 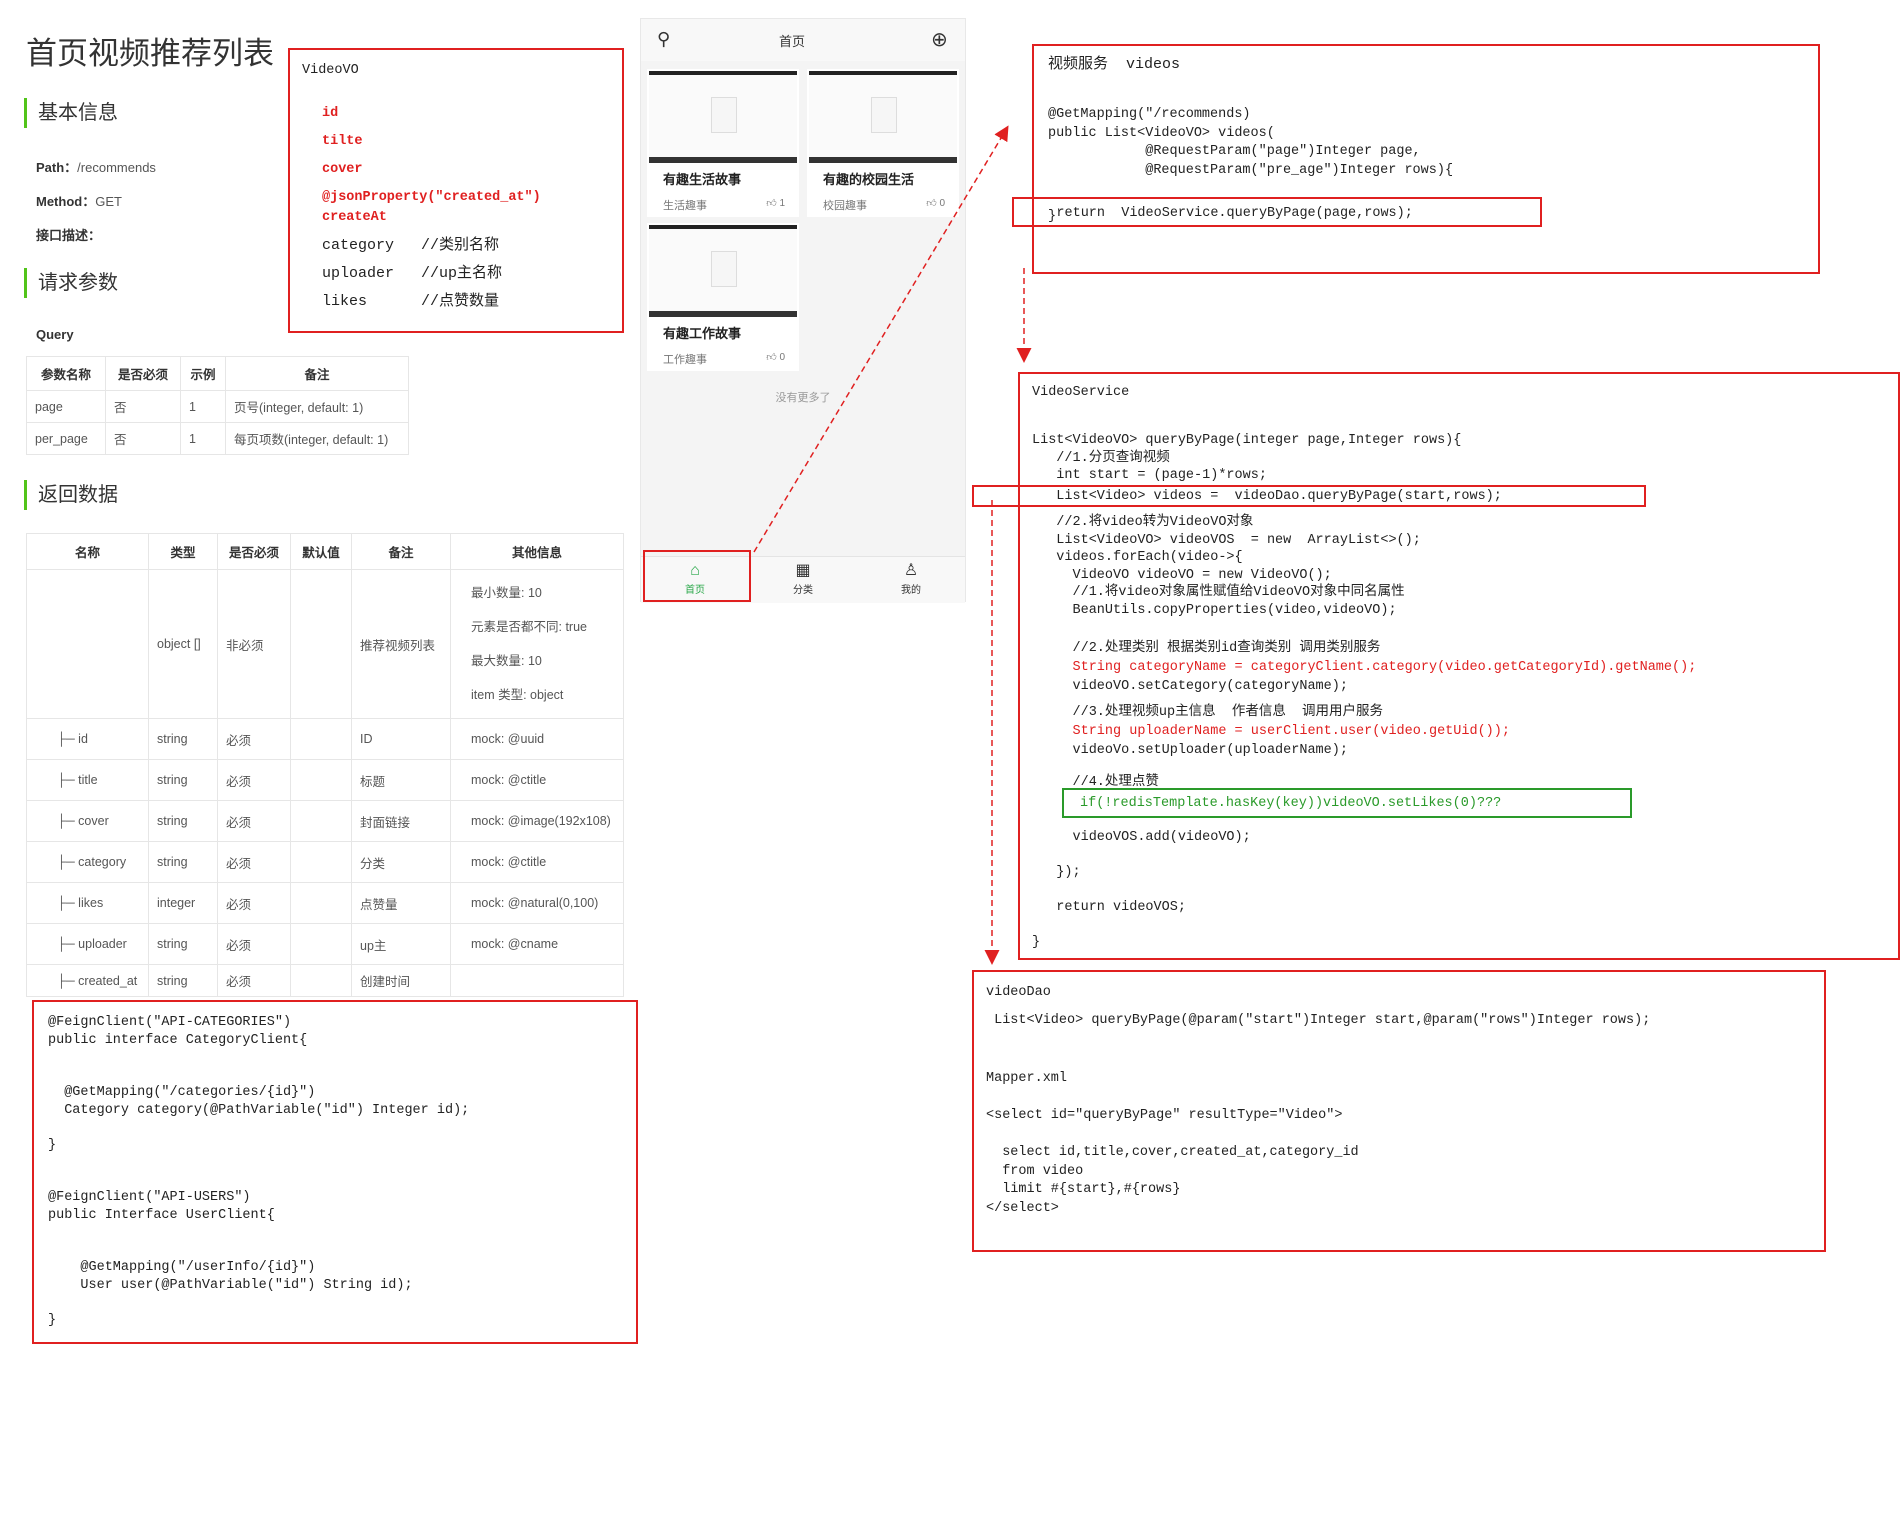 I want to click on arrow-home-to-service, so click(x=881, y=339).